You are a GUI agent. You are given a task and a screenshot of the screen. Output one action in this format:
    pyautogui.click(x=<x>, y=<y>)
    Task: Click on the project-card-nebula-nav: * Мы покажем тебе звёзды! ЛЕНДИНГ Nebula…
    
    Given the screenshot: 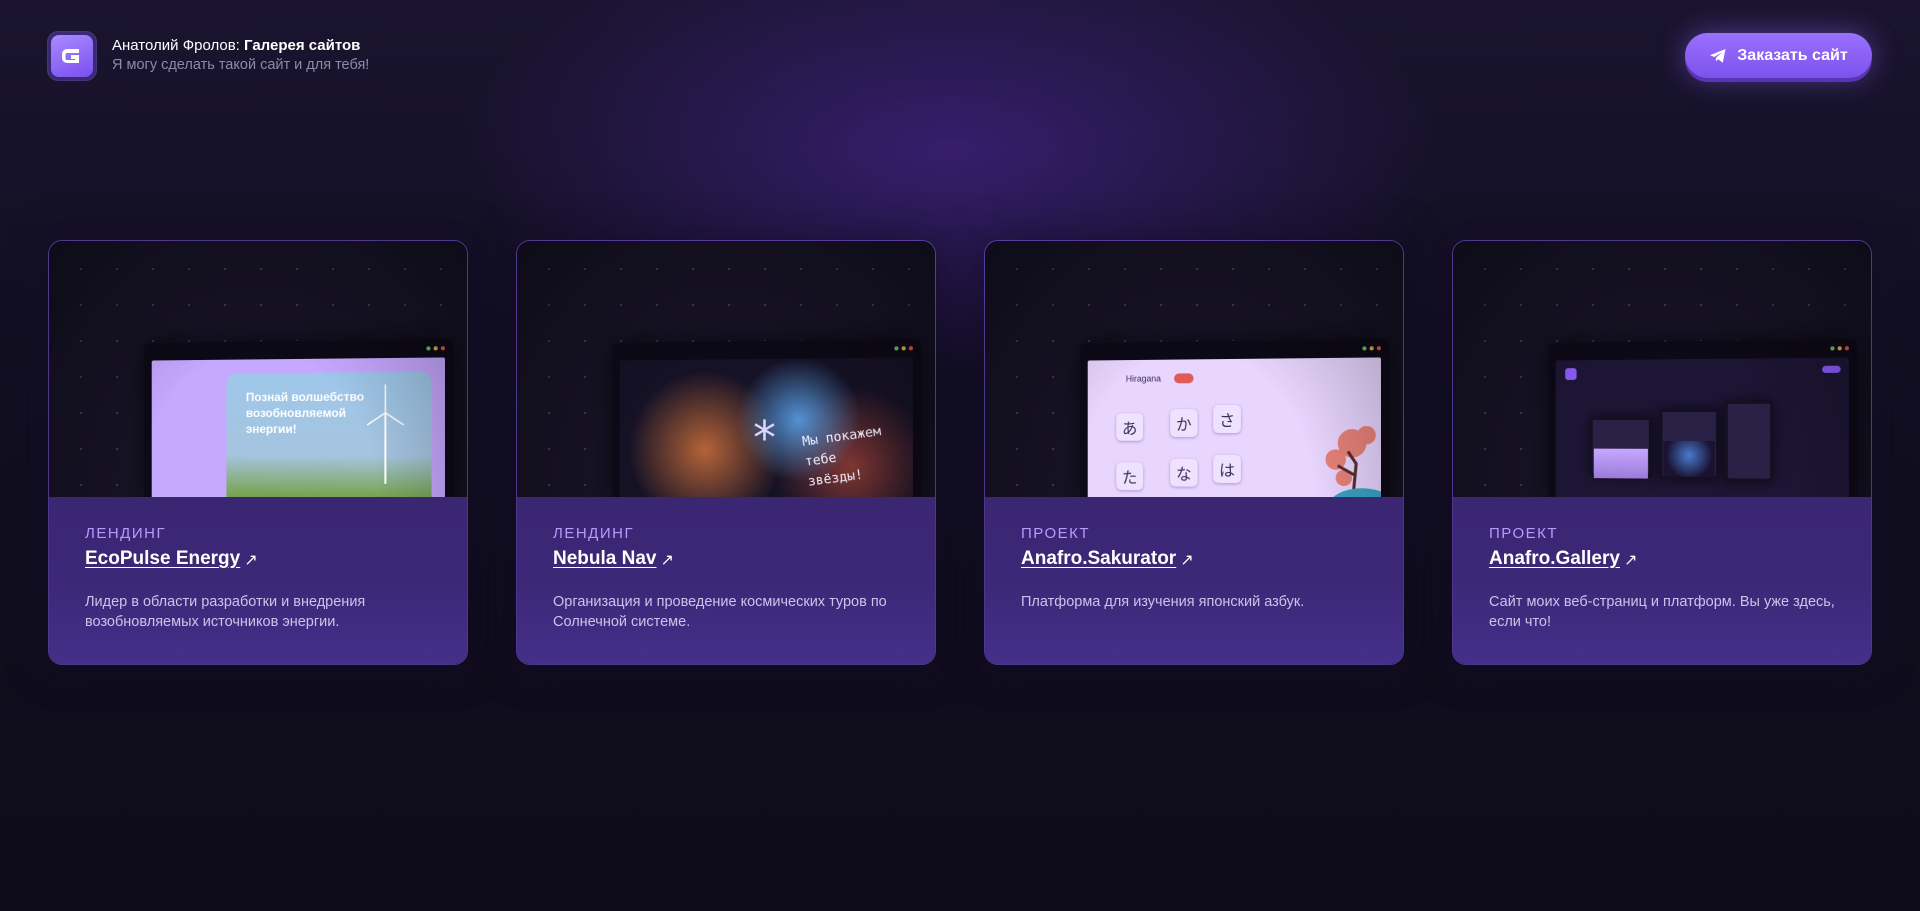 What is the action you would take?
    pyautogui.click(x=726, y=452)
    